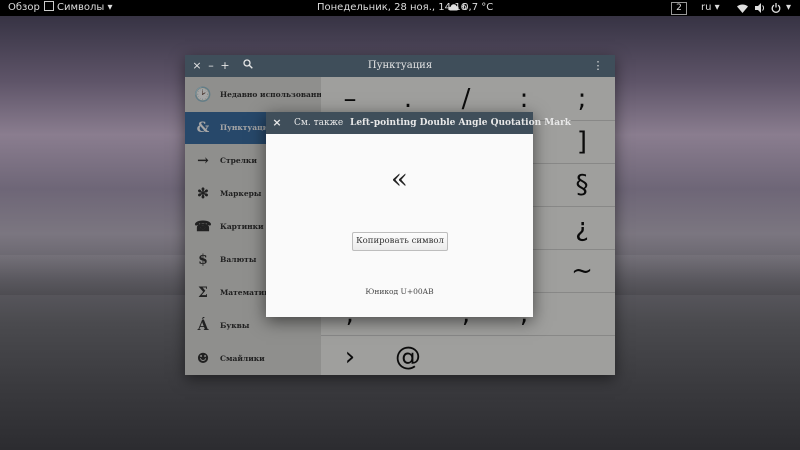 The image size is (800, 450). I want to click on window-title: Пунктуация, so click(400, 65).